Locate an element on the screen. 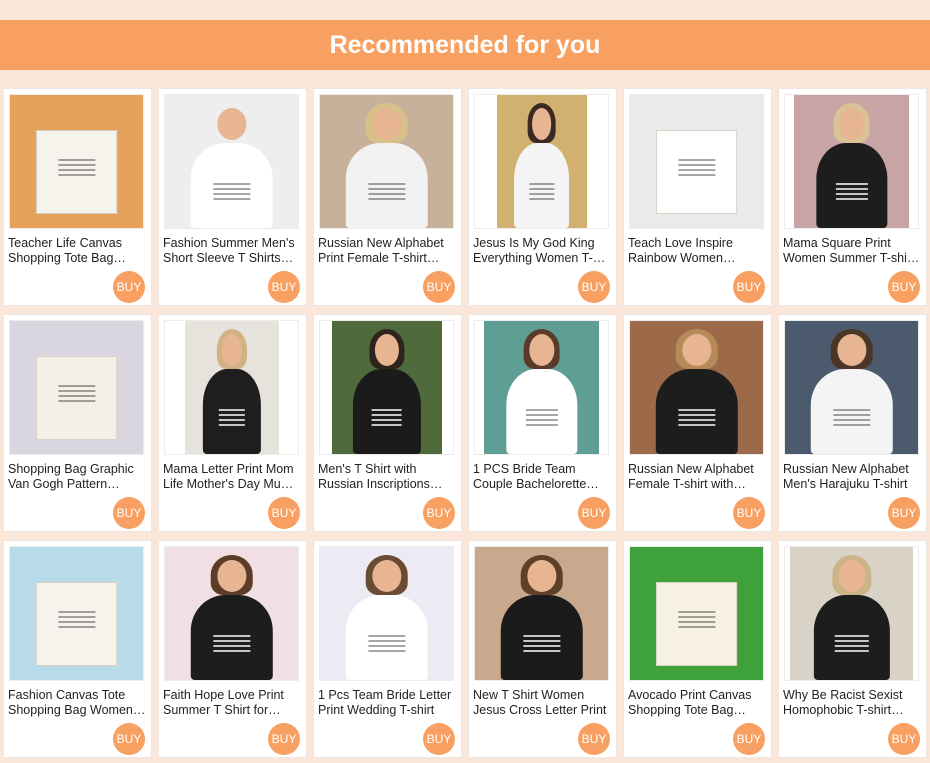 This screenshot has width=930, height=763. woman-black-tshirt-jesus is located at coordinates (541, 613).